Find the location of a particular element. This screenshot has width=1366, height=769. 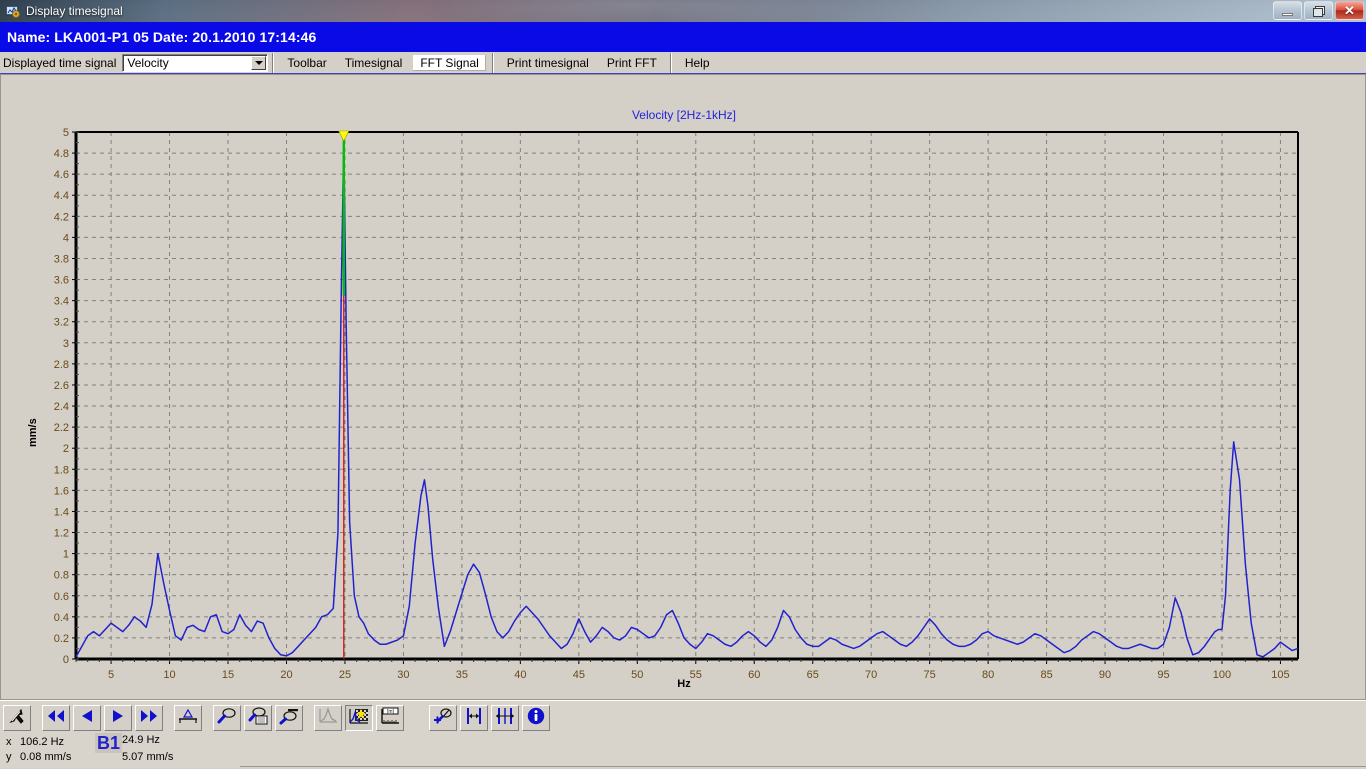

svg-text: 4.8 is located at coordinates (61, 154).